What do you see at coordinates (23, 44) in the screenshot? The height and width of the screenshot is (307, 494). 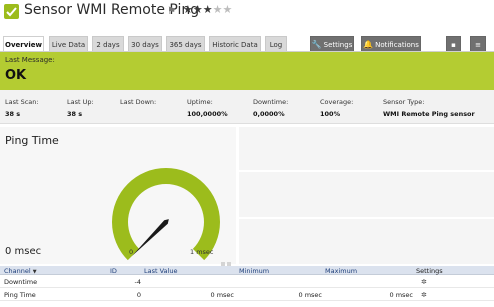 I see `tab-overview: Overview` at bounding box center [23, 44].